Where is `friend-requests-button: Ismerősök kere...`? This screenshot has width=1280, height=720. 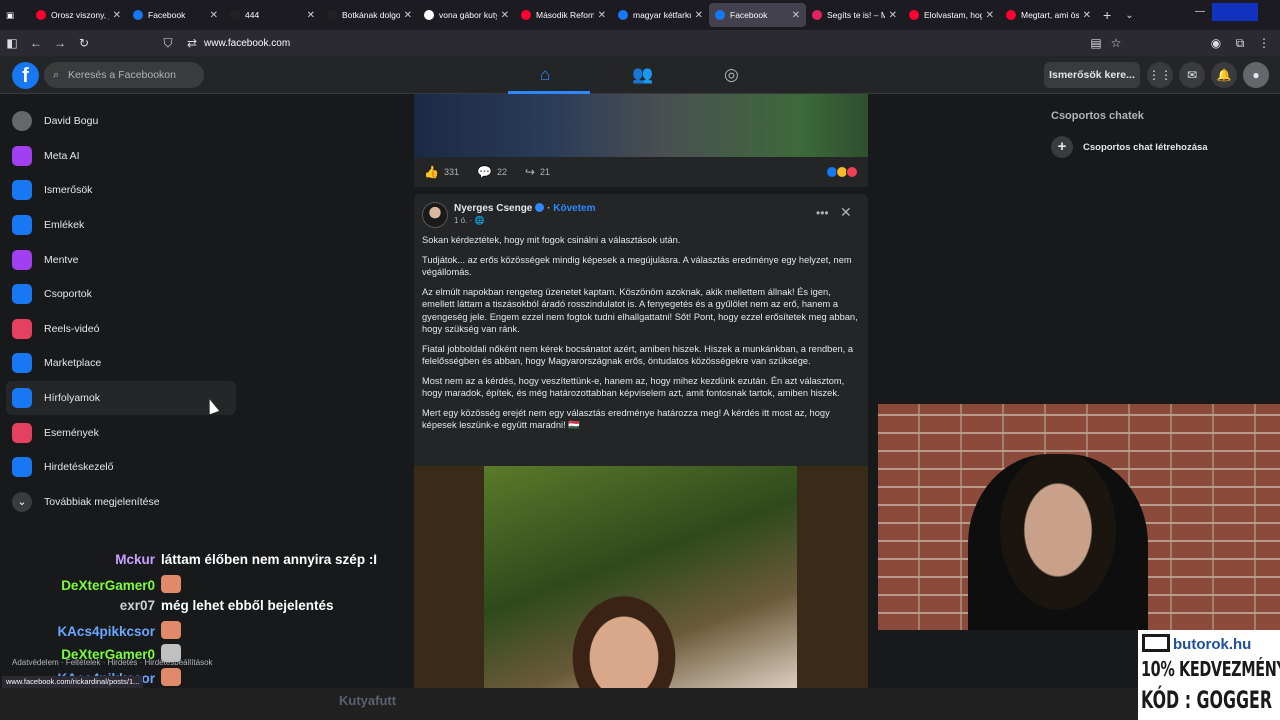
friend-requests-button: Ismerősök kere... is located at coordinates (1092, 75).